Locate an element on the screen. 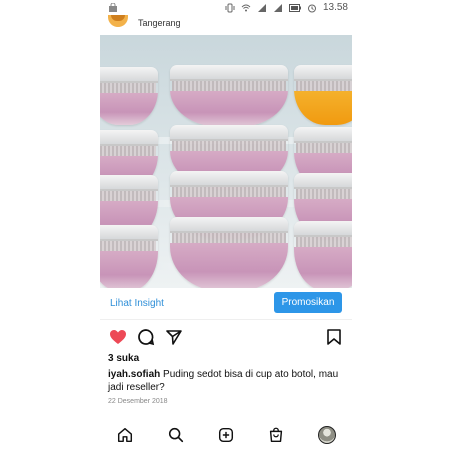 Image resolution: width=450 pixels, height=450 pixels. poster-avatar is located at coordinates (118, 21).